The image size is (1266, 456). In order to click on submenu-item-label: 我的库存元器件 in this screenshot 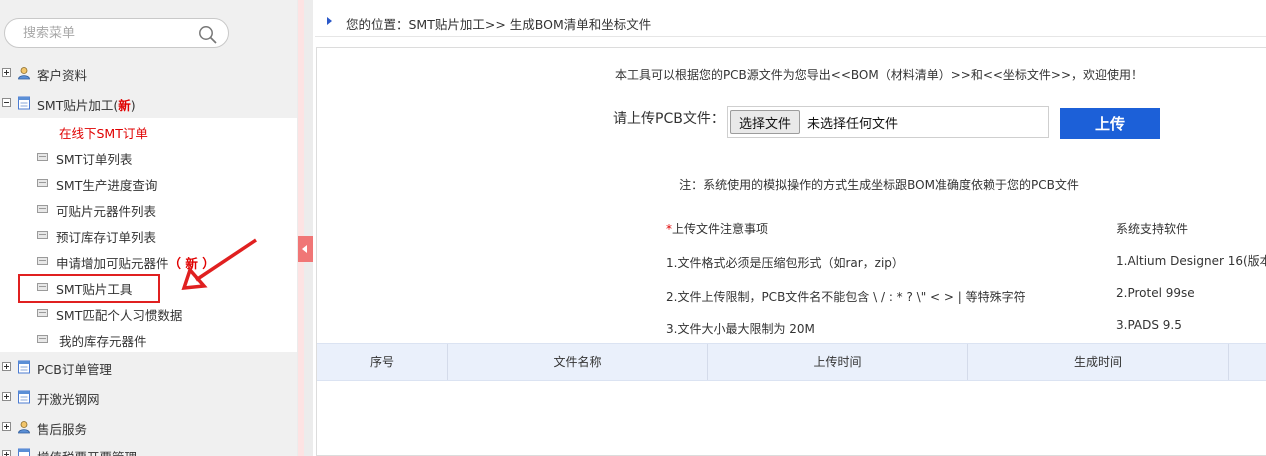, I will do `click(103, 341)`.